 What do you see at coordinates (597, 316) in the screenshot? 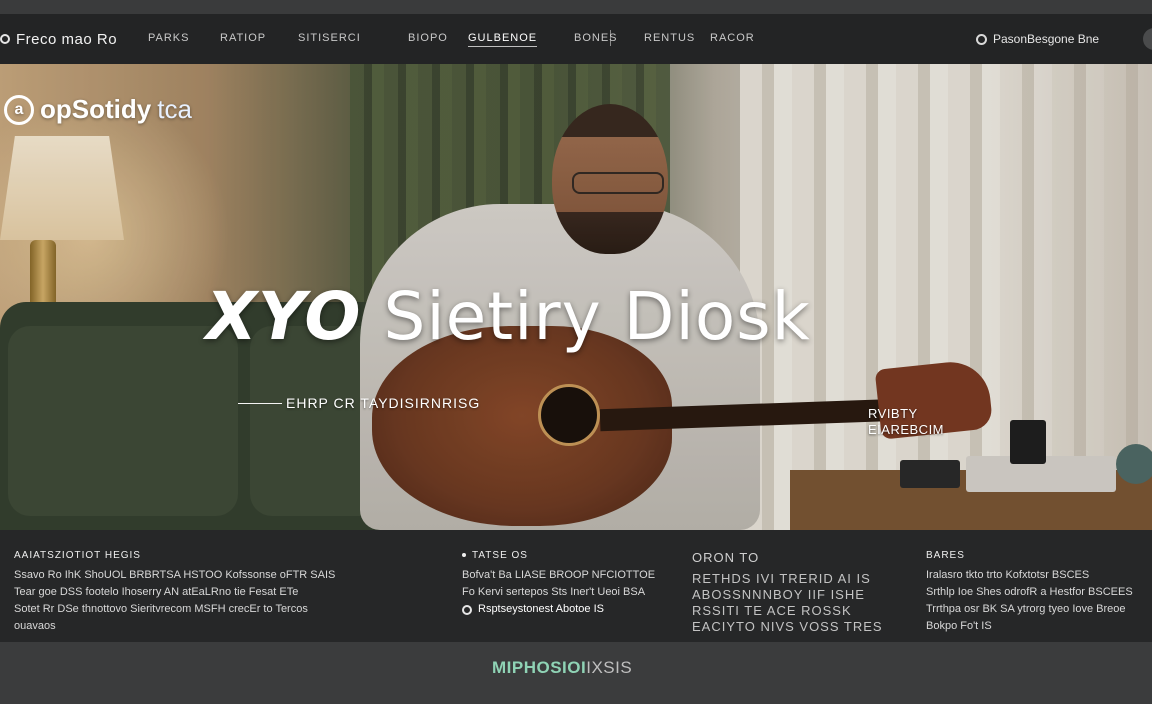
I see `hero-title-main: Sietiry Diosk` at bounding box center [597, 316].